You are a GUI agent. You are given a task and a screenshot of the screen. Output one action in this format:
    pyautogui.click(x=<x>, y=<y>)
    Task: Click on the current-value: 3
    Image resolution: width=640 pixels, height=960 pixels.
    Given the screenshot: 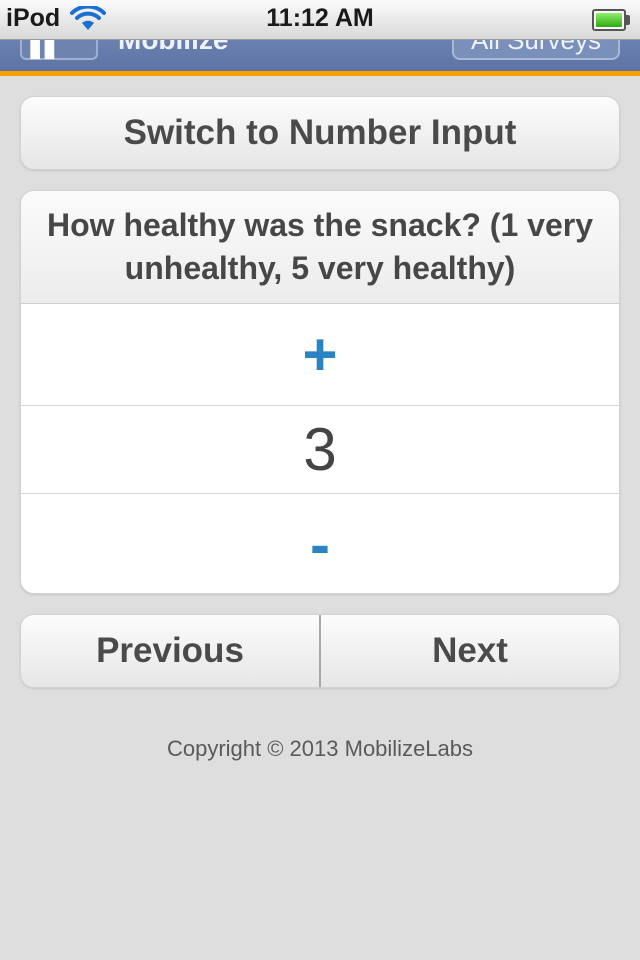 What is the action you would take?
    pyautogui.click(x=320, y=450)
    